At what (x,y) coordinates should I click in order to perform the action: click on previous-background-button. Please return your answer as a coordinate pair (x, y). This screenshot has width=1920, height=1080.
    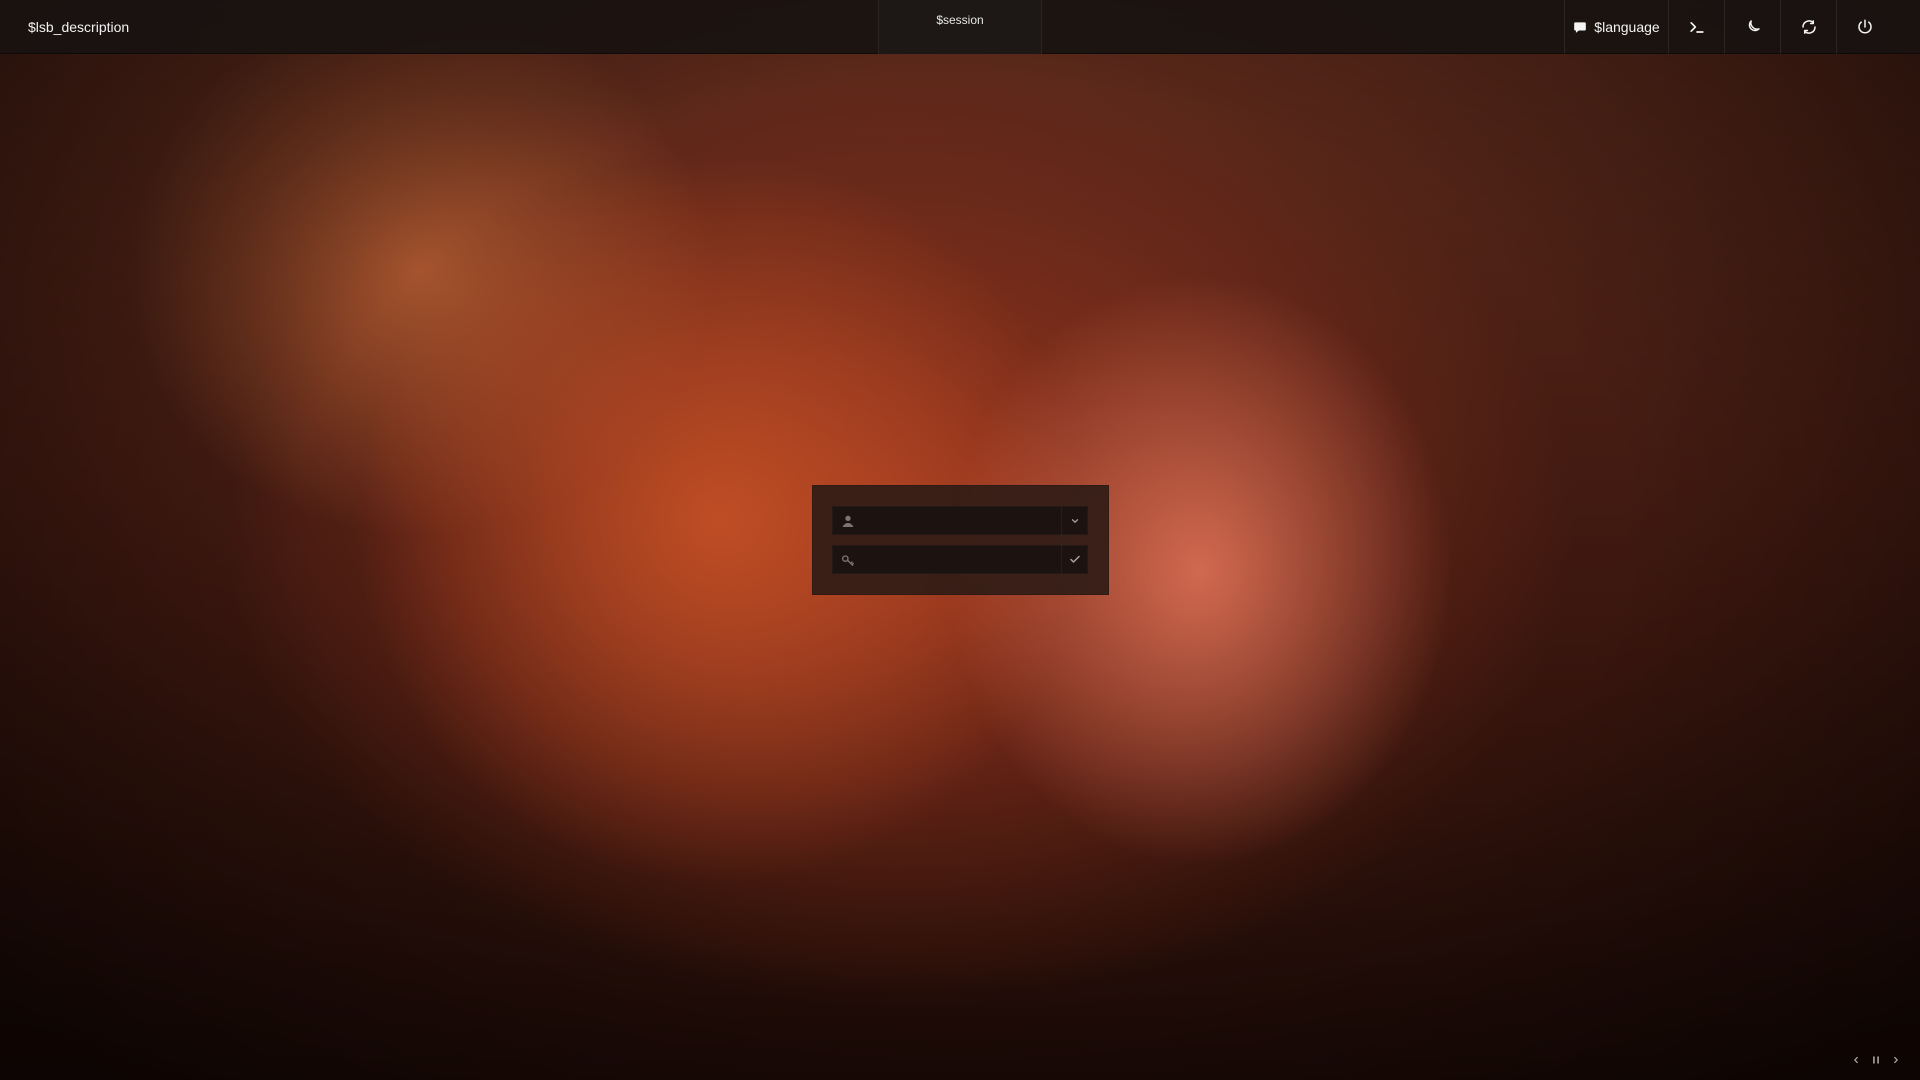
    Looking at the image, I should click on (1856, 1059).